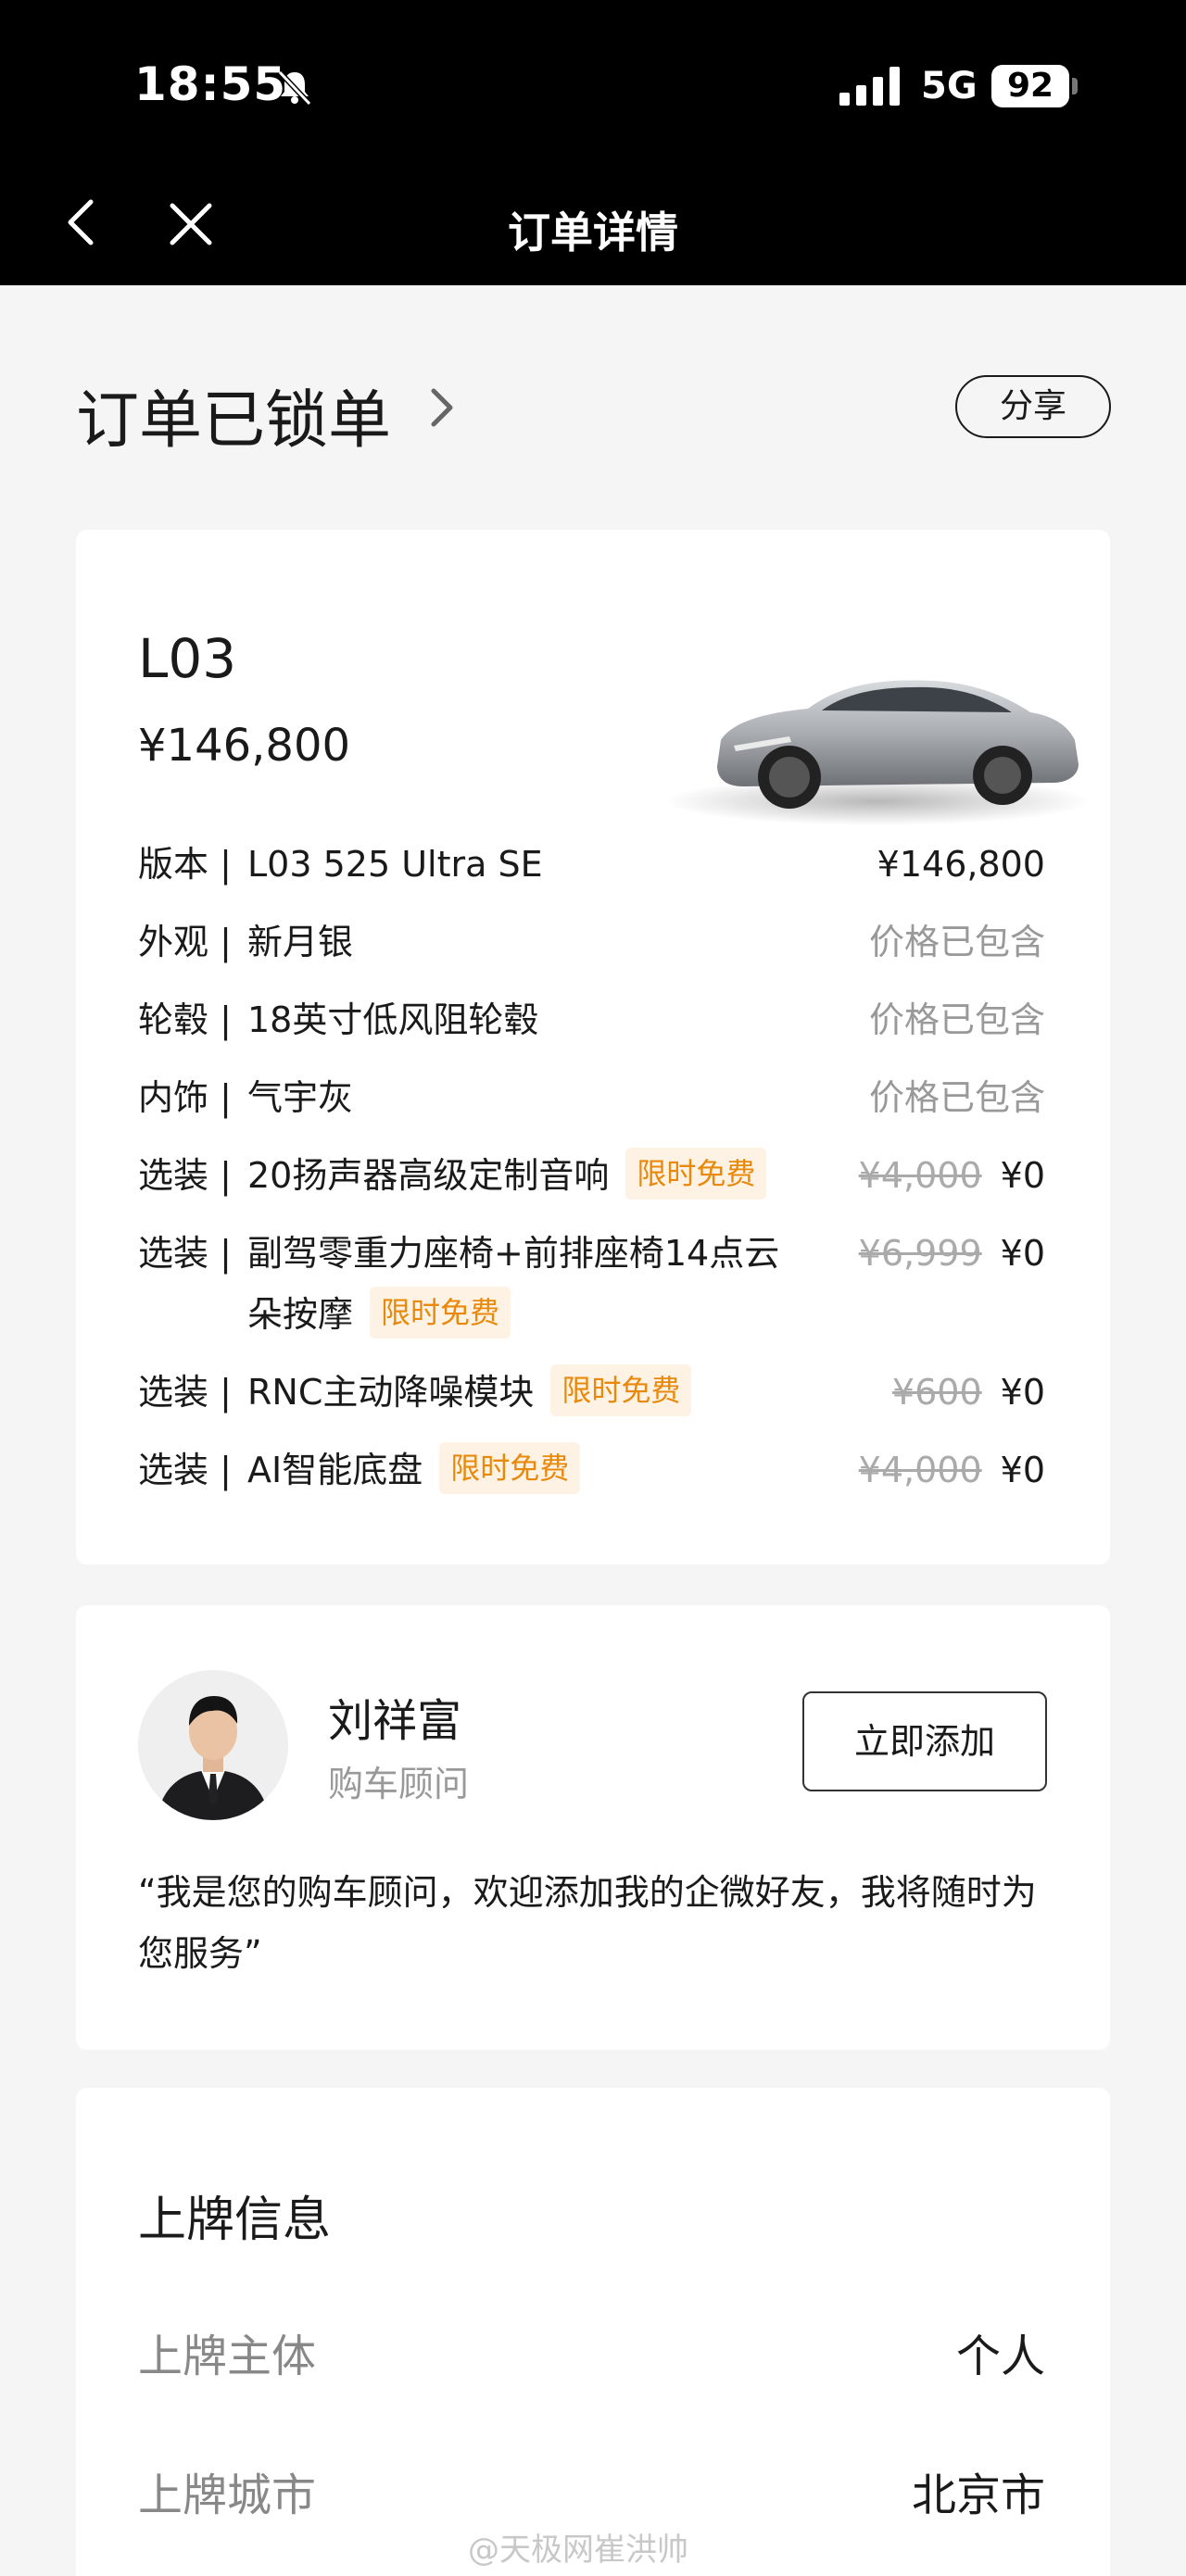  Describe the element at coordinates (399, 1784) in the screenshot. I see `advisor-role: 购车顾问` at that location.